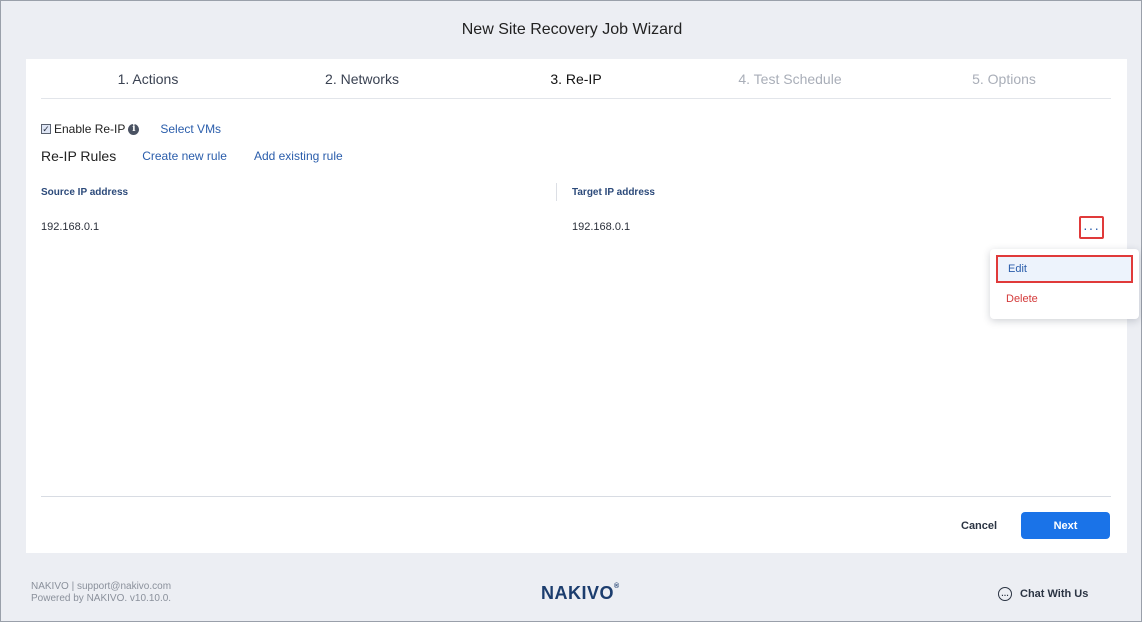 The height and width of the screenshot is (622, 1142). Describe the element at coordinates (979, 526) in the screenshot. I see `cancel-button: Cancel` at that location.